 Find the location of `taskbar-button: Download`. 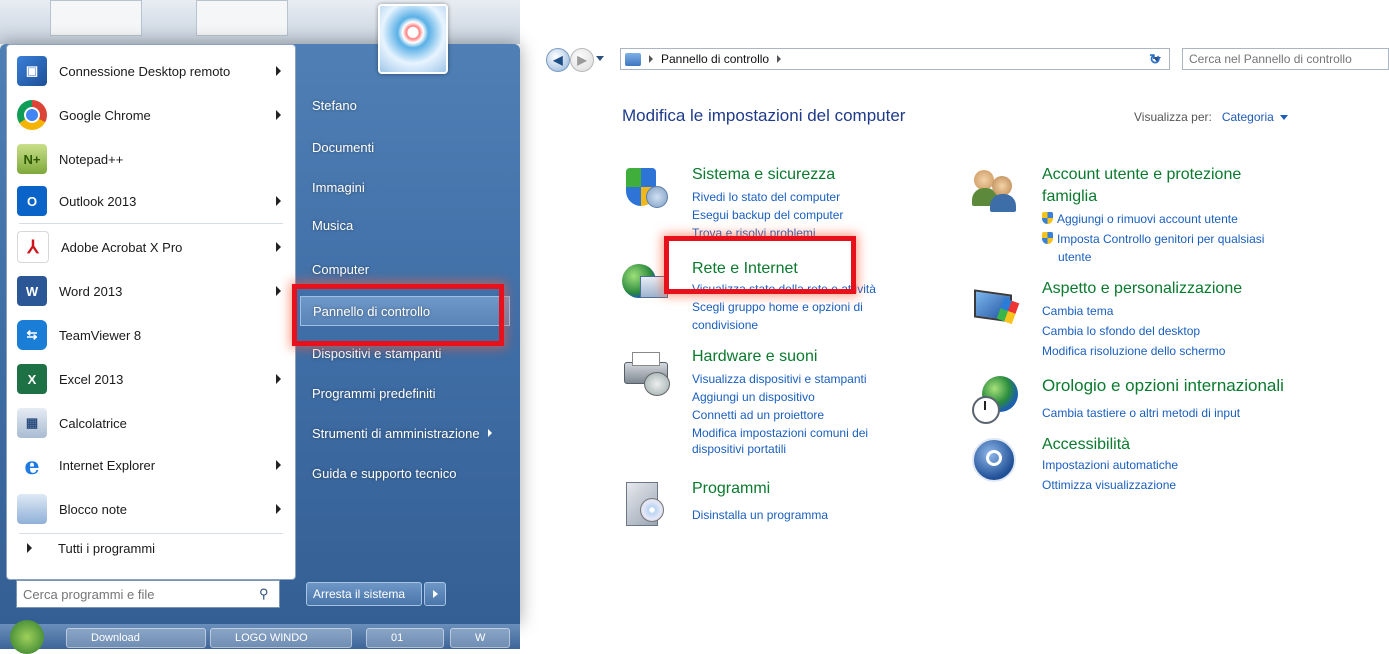

taskbar-button: Download is located at coordinates (136, 638).